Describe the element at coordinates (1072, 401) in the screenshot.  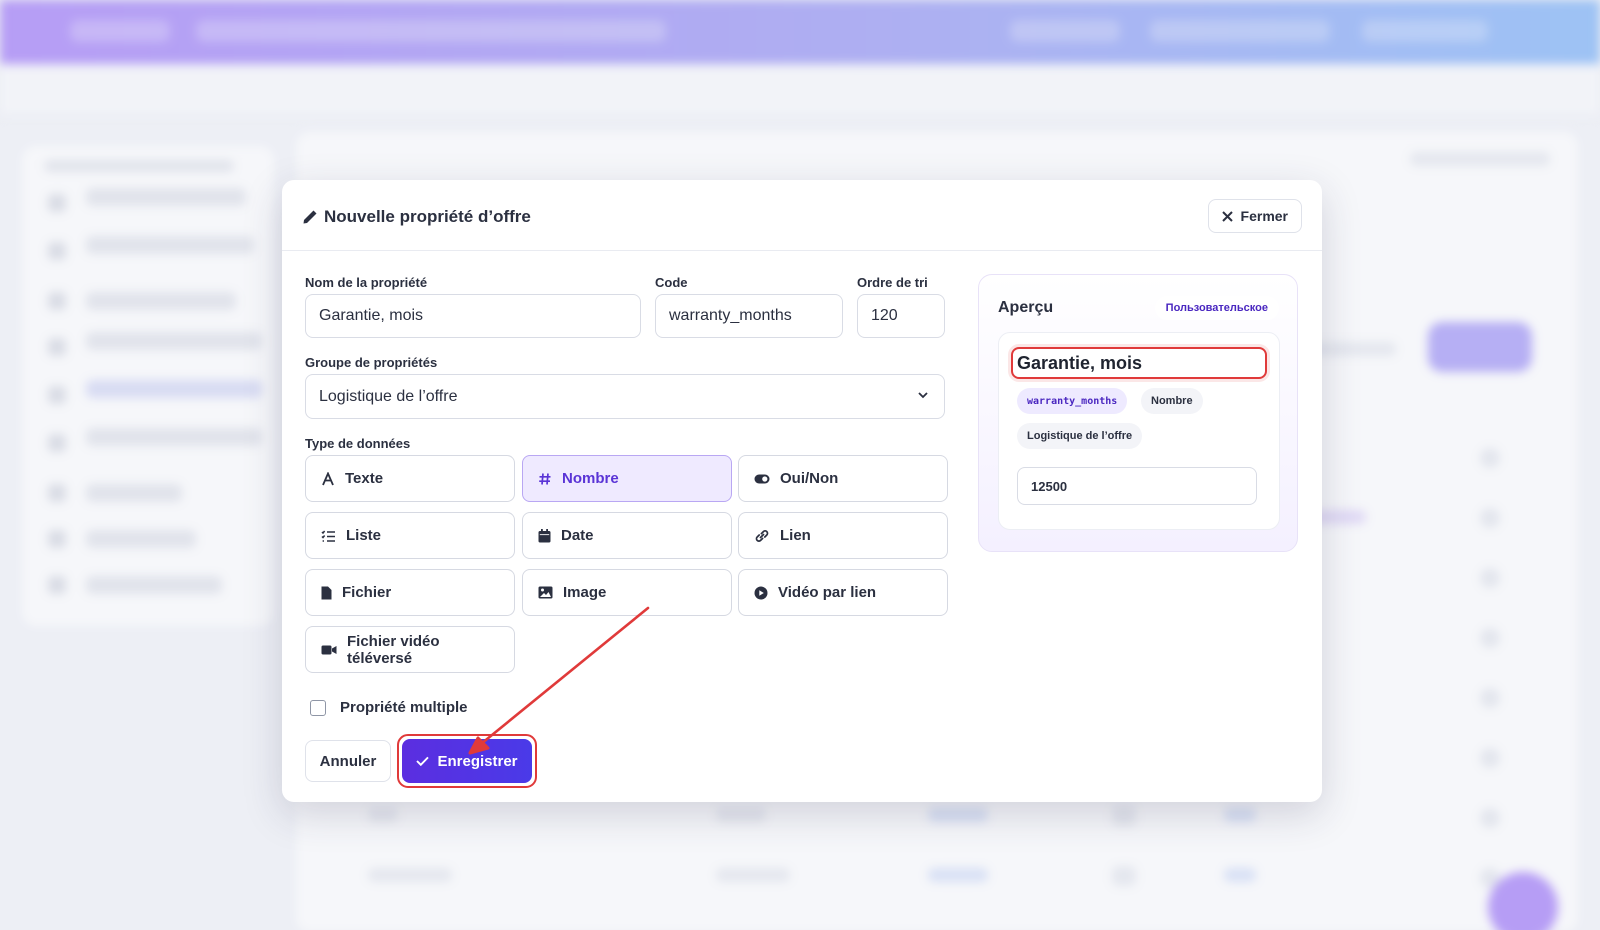
I see `preview-code-chip: warranty_months` at that location.